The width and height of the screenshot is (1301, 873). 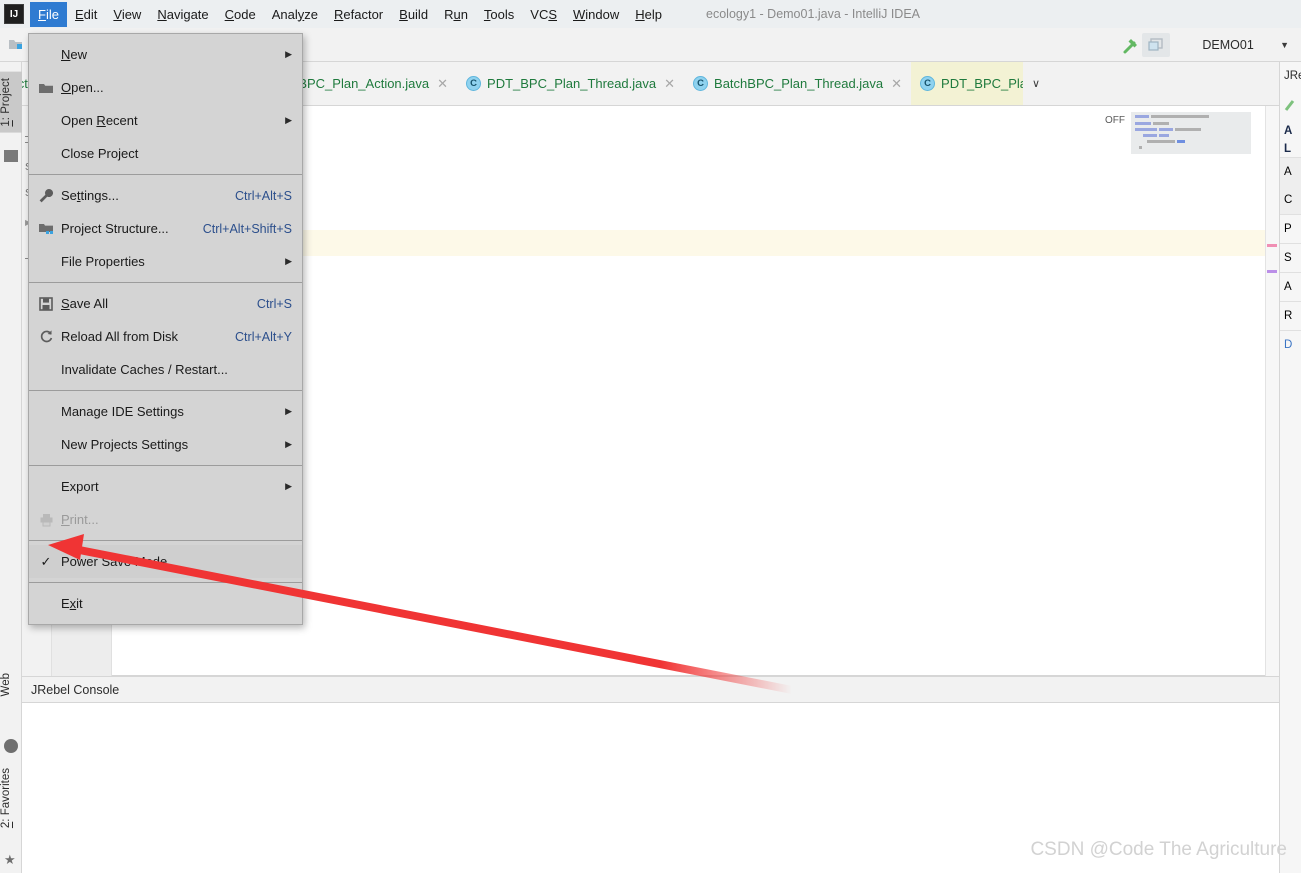 What do you see at coordinates (127, 14) in the screenshot?
I see `menu-view: View` at bounding box center [127, 14].